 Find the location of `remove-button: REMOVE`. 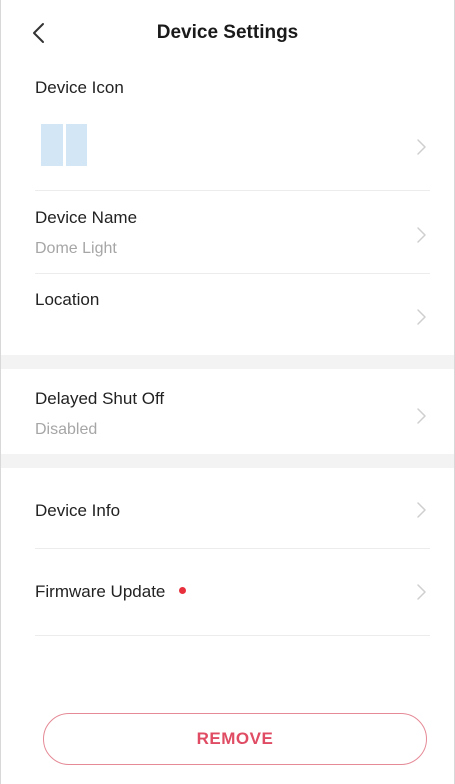

remove-button: REMOVE is located at coordinates (235, 739).